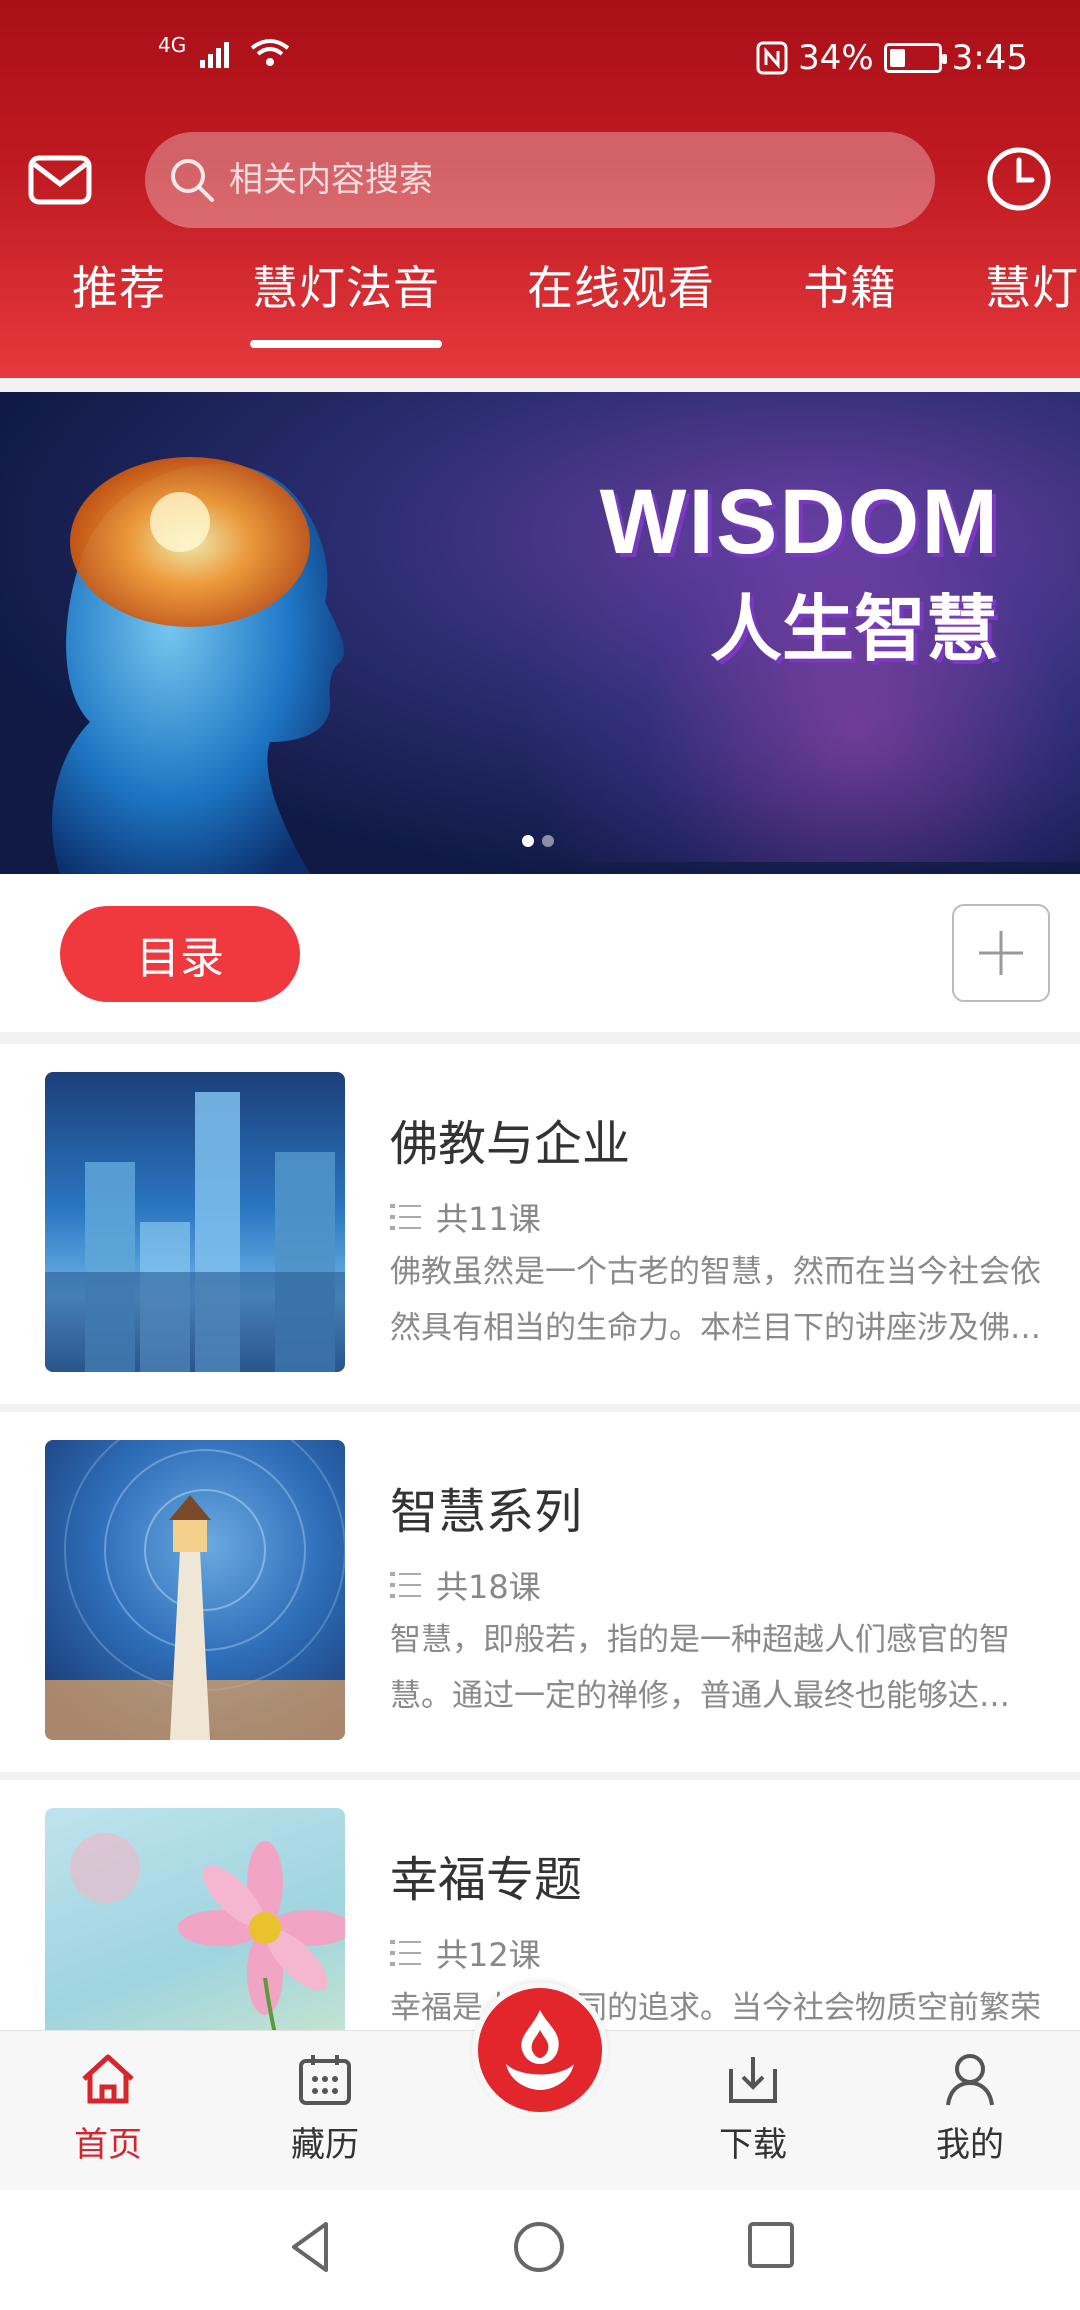 The image size is (1080, 2310). I want to click on search-icon, so click(192, 180).